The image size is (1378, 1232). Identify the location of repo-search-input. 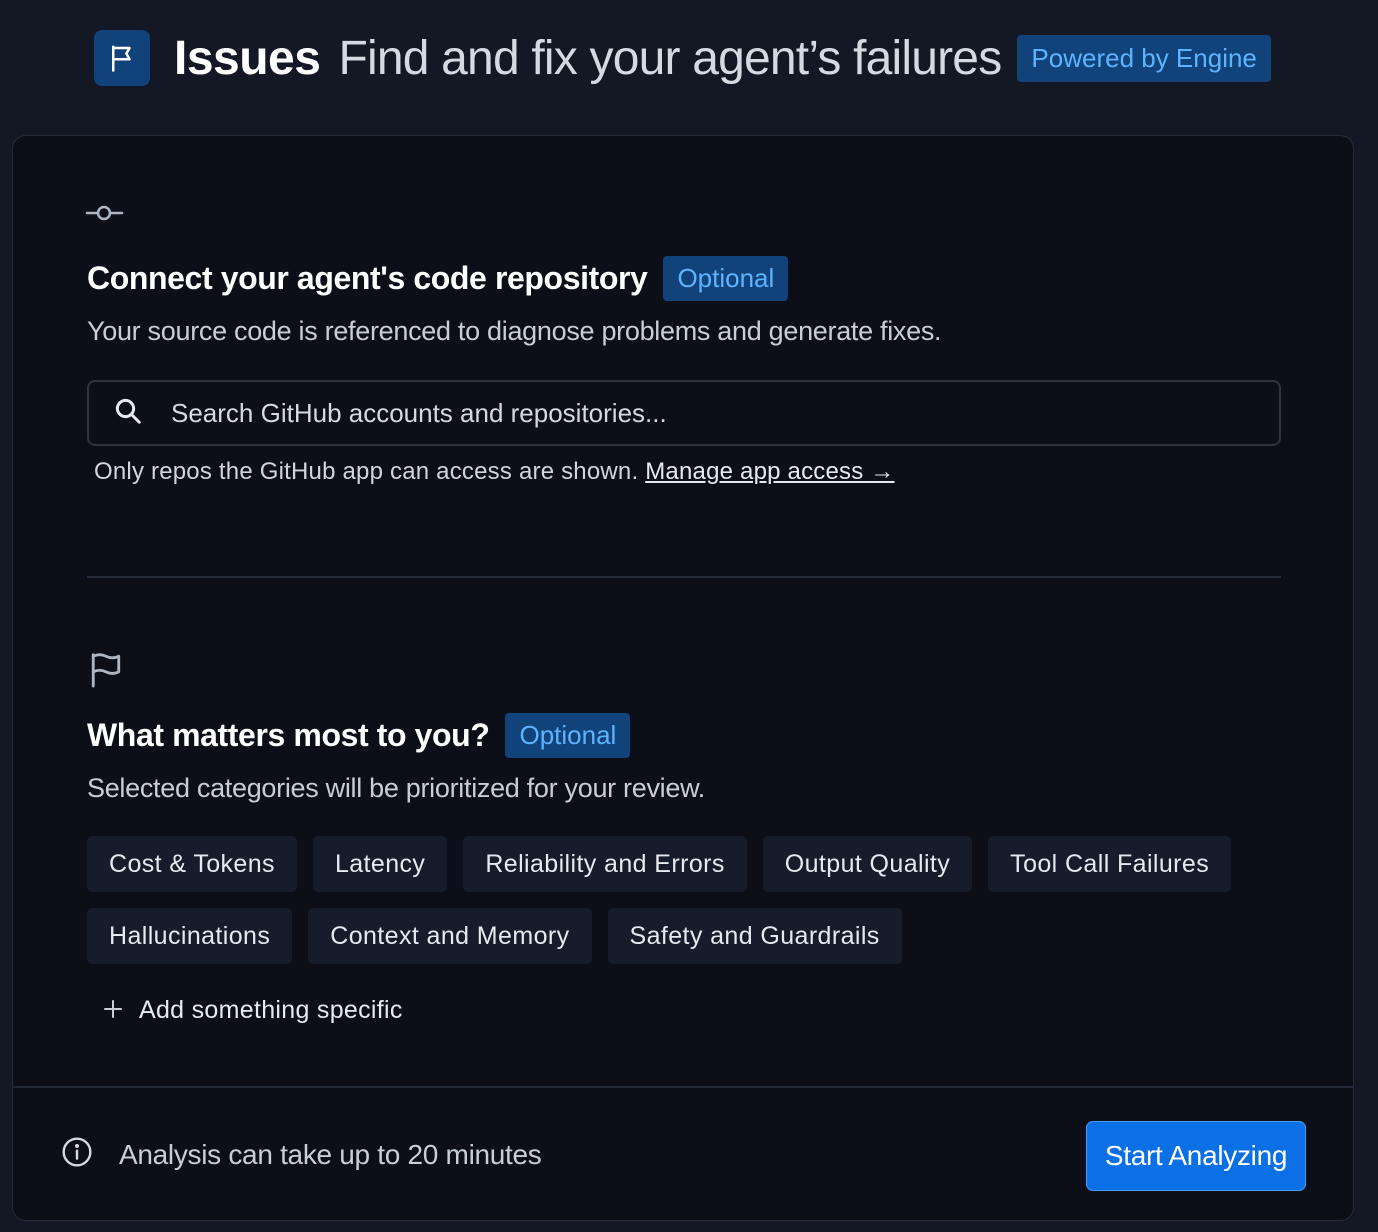
(709, 413).